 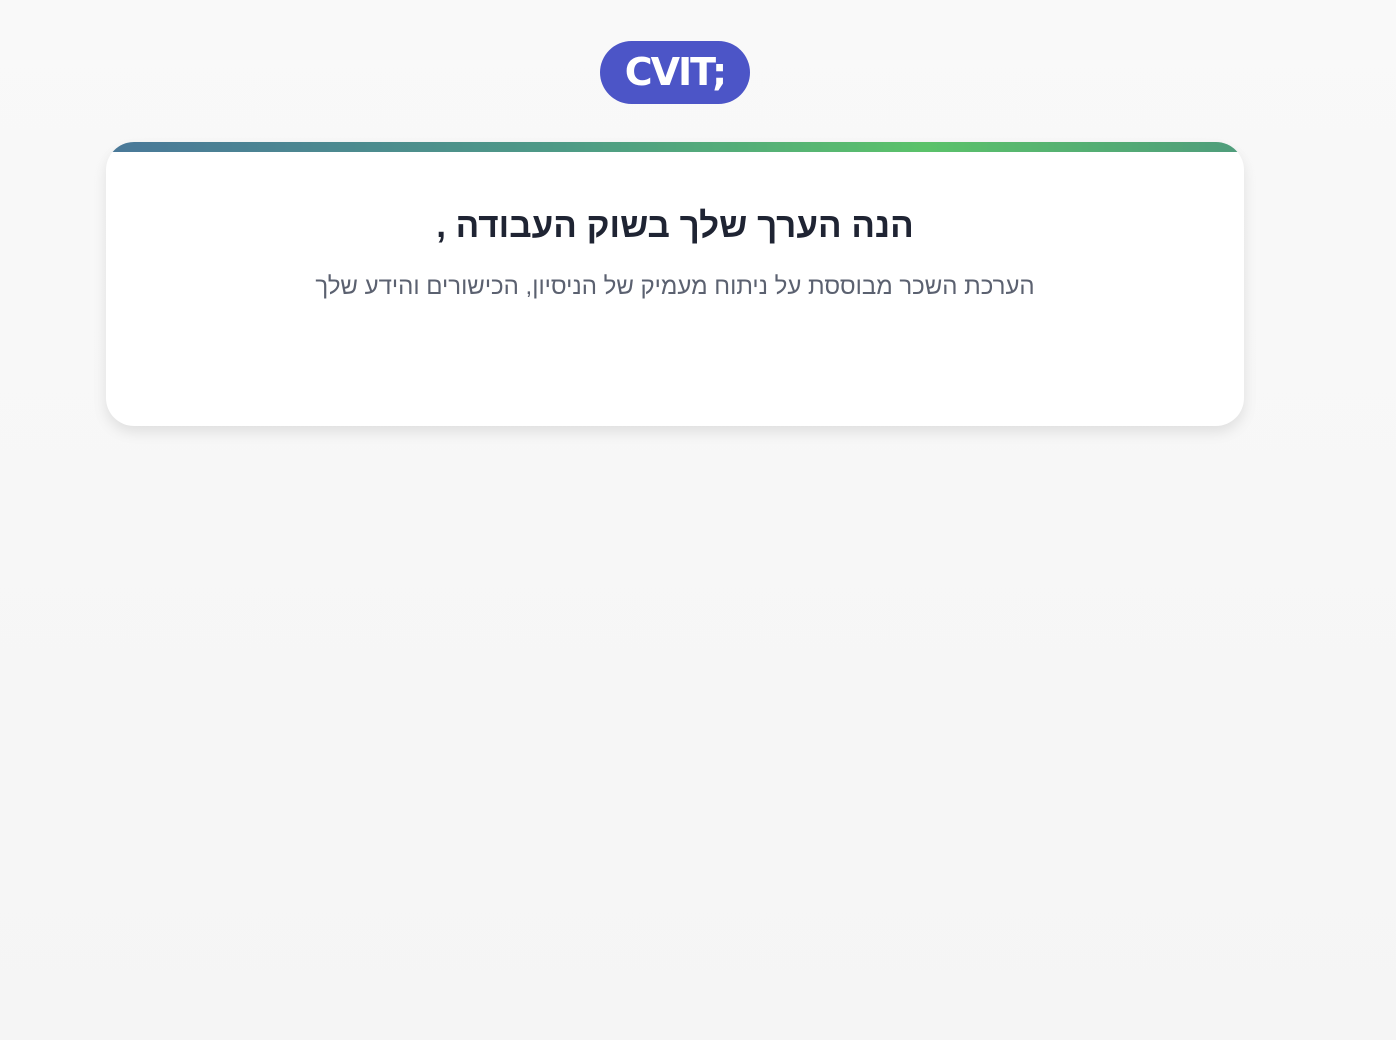 I want to click on card-accent-bar, so click(x=675, y=147).